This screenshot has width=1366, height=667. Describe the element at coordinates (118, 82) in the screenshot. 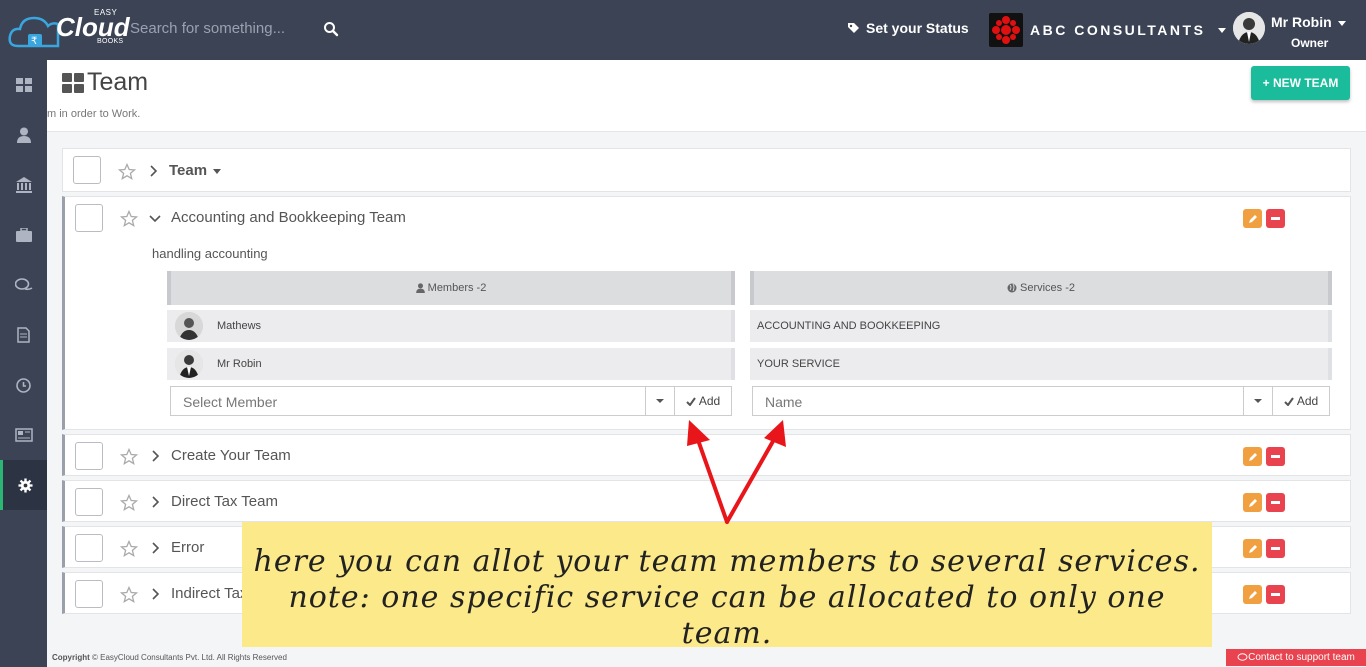

I see `page-title: Team` at that location.